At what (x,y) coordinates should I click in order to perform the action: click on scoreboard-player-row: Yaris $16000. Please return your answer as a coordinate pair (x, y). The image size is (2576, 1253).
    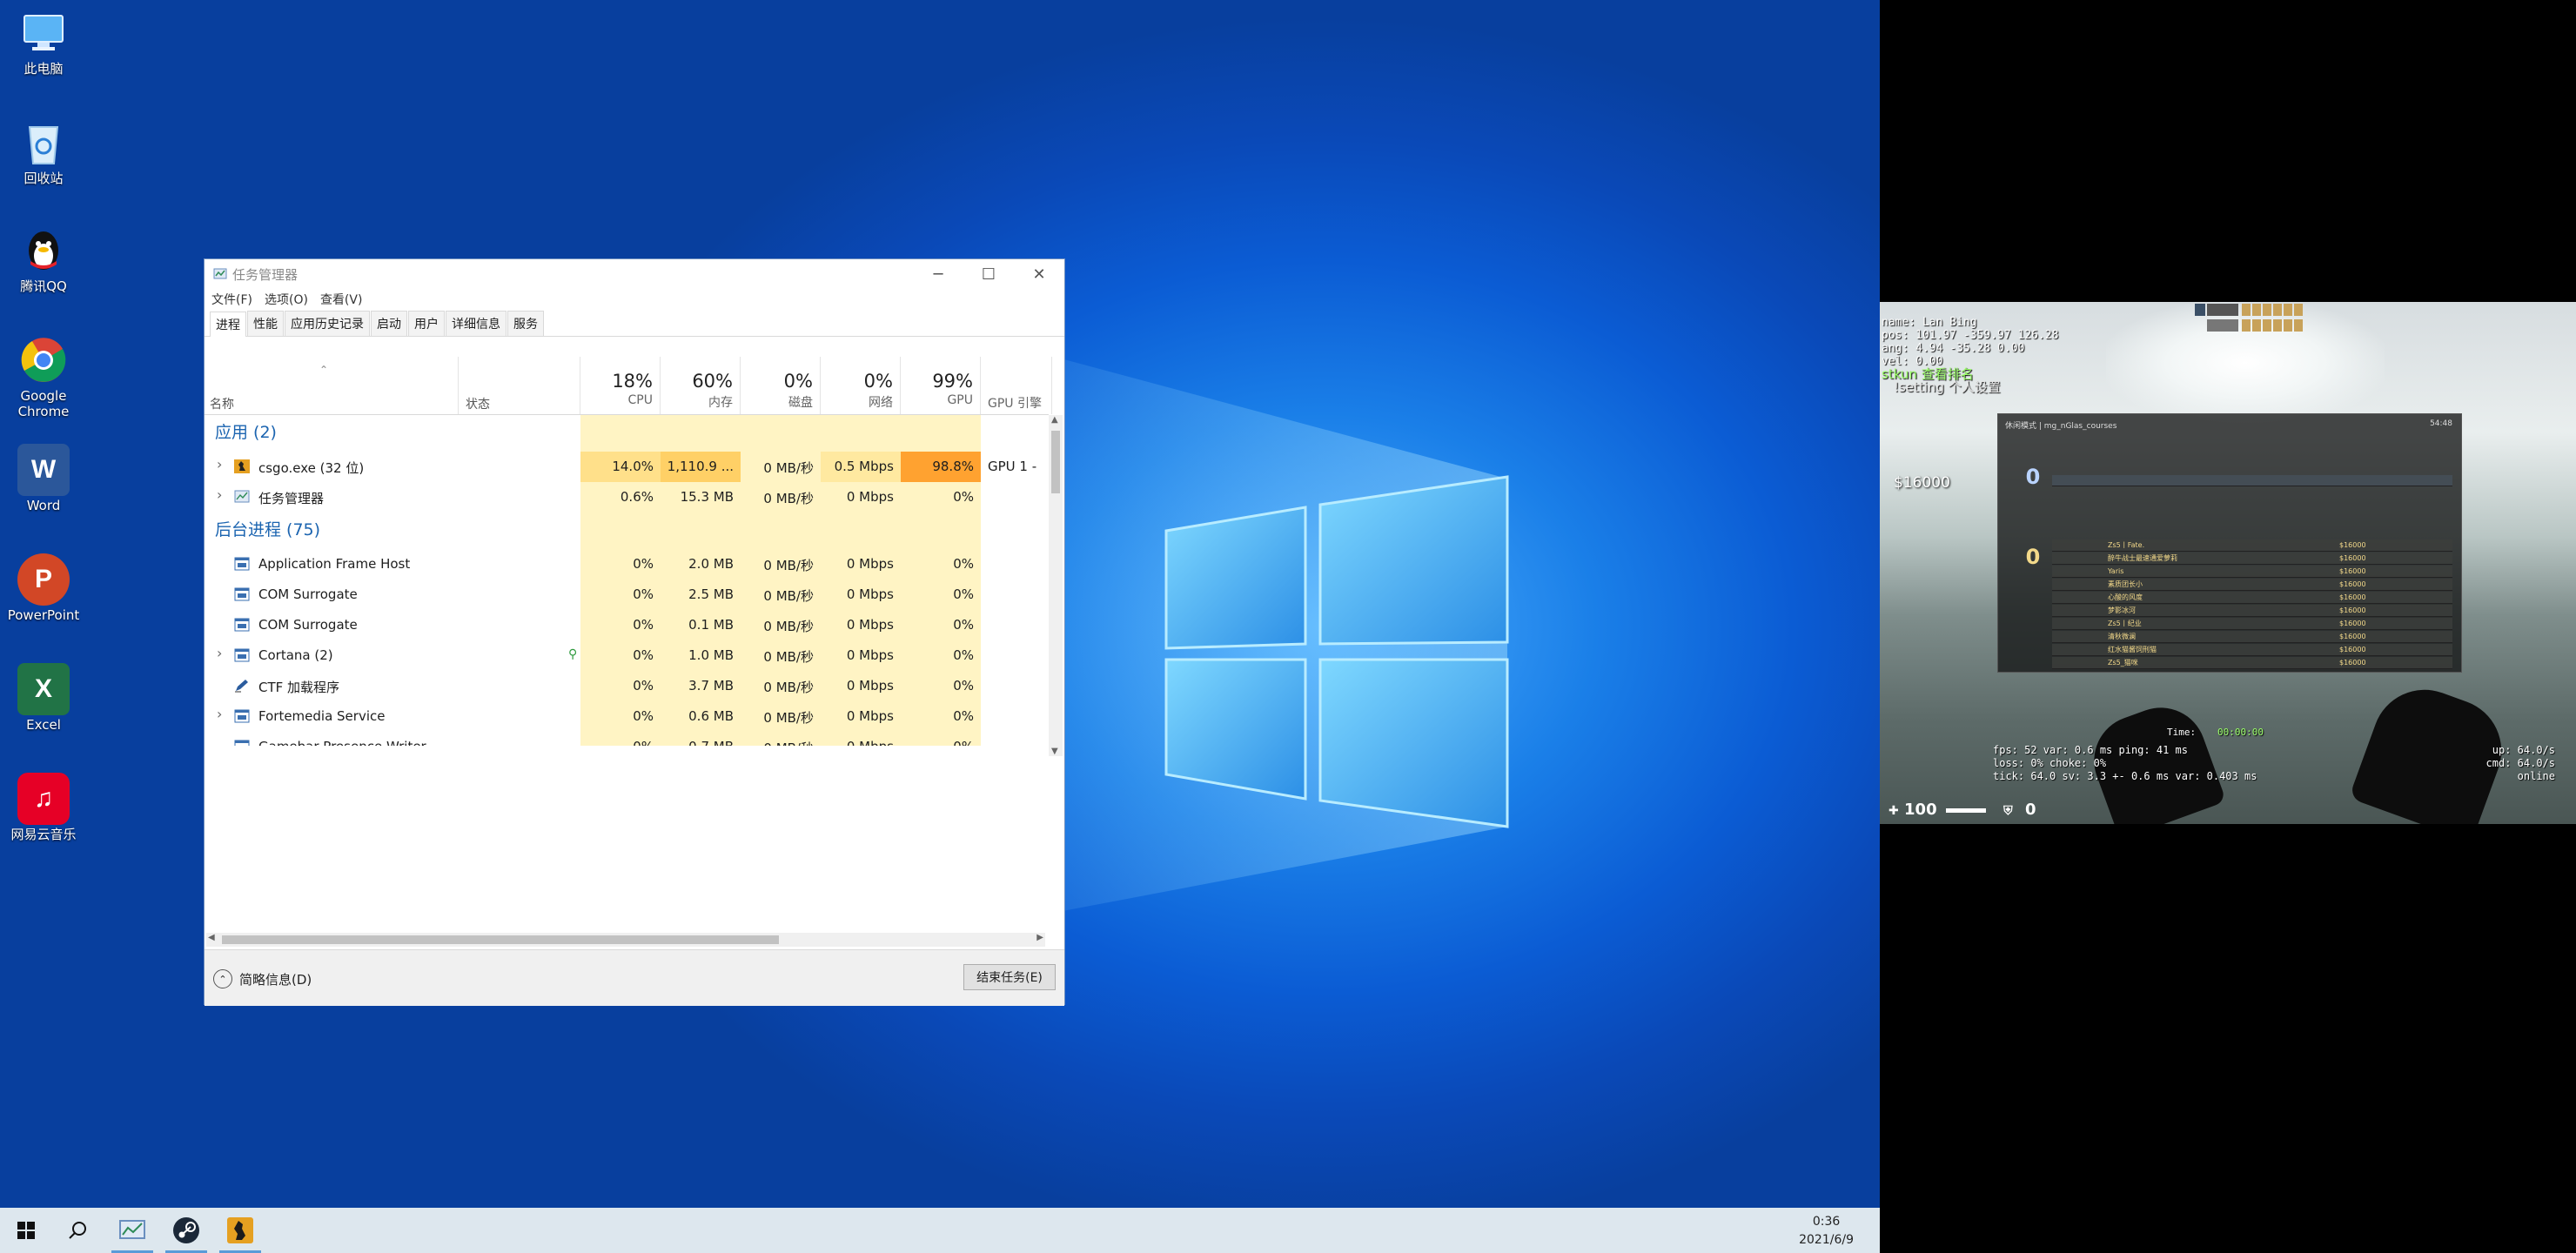
    Looking at the image, I should click on (2252, 572).